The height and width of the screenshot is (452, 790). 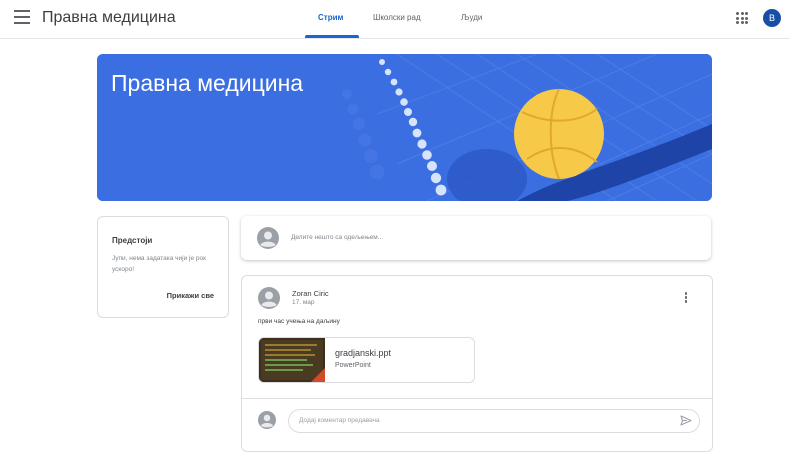 What do you see at coordinates (269, 298) in the screenshot?
I see `author-avatar-icon` at bounding box center [269, 298].